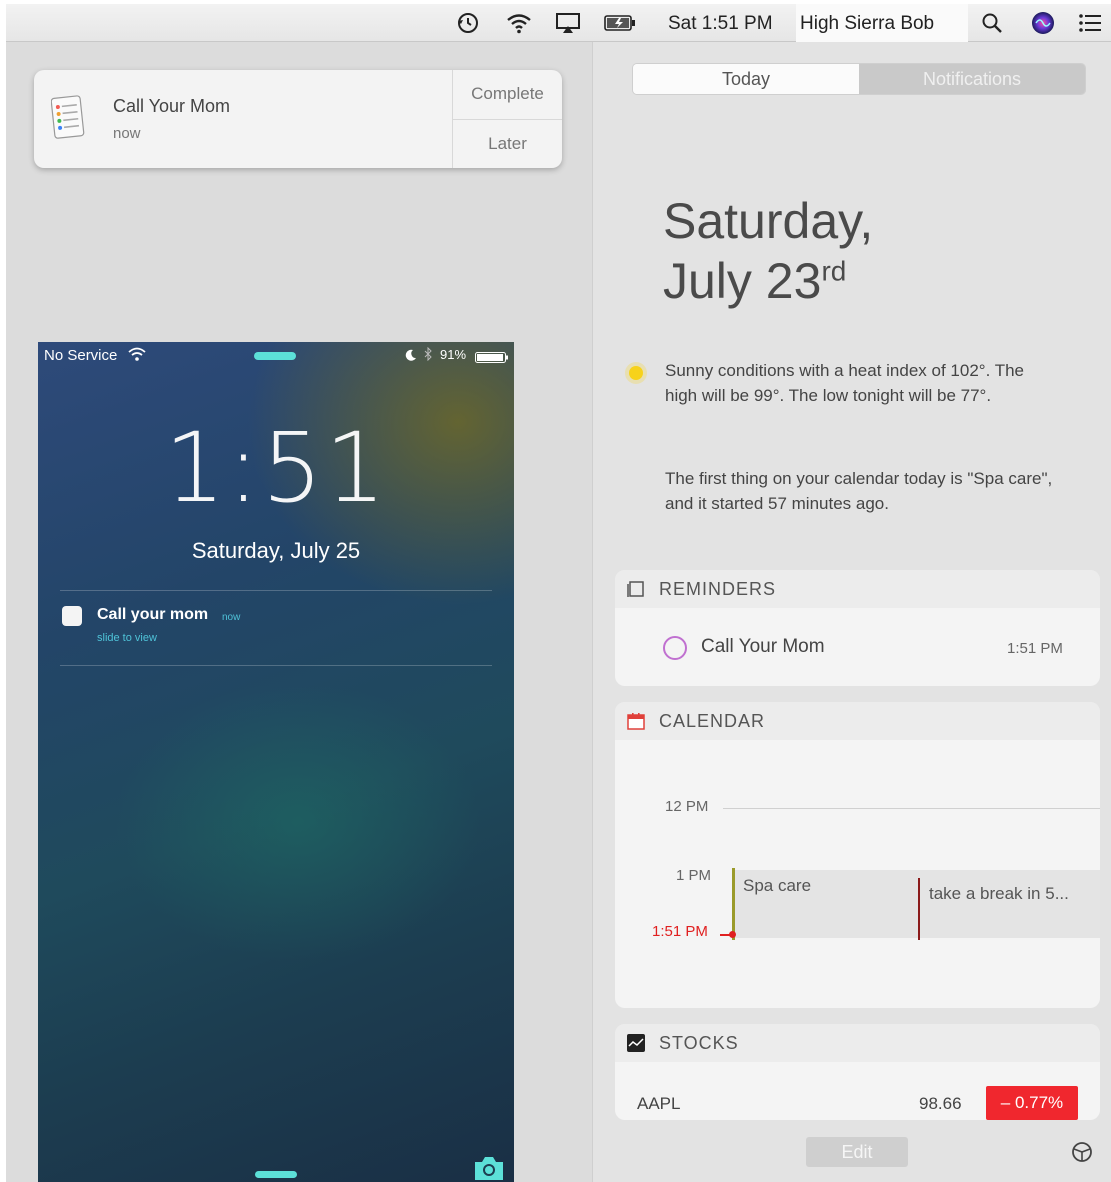  Describe the element at coordinates (742, 281) in the screenshot. I see `today-date-month-day: July 23` at that location.